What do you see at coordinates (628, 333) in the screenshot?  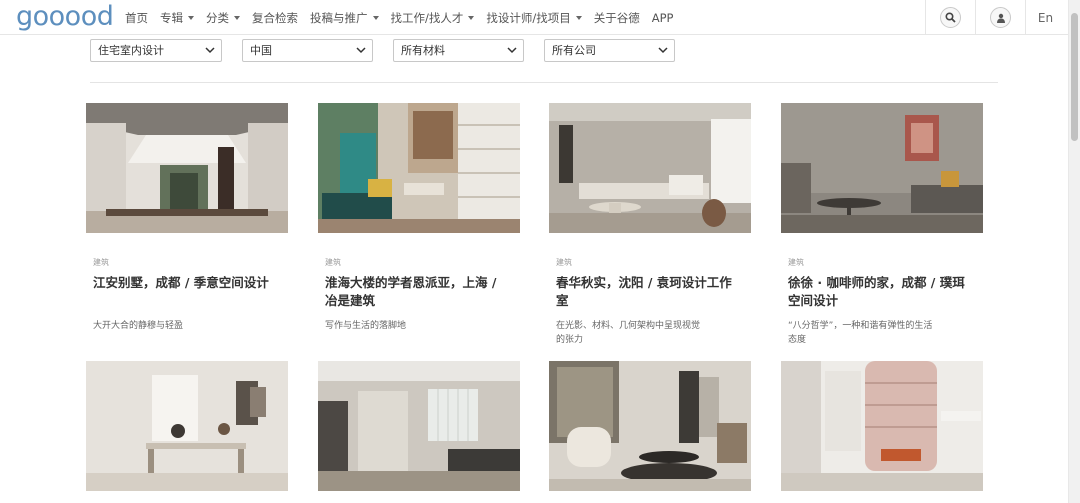 I see `card-description: 在光影、材料、几何架构中呈现视觉的张力` at bounding box center [628, 333].